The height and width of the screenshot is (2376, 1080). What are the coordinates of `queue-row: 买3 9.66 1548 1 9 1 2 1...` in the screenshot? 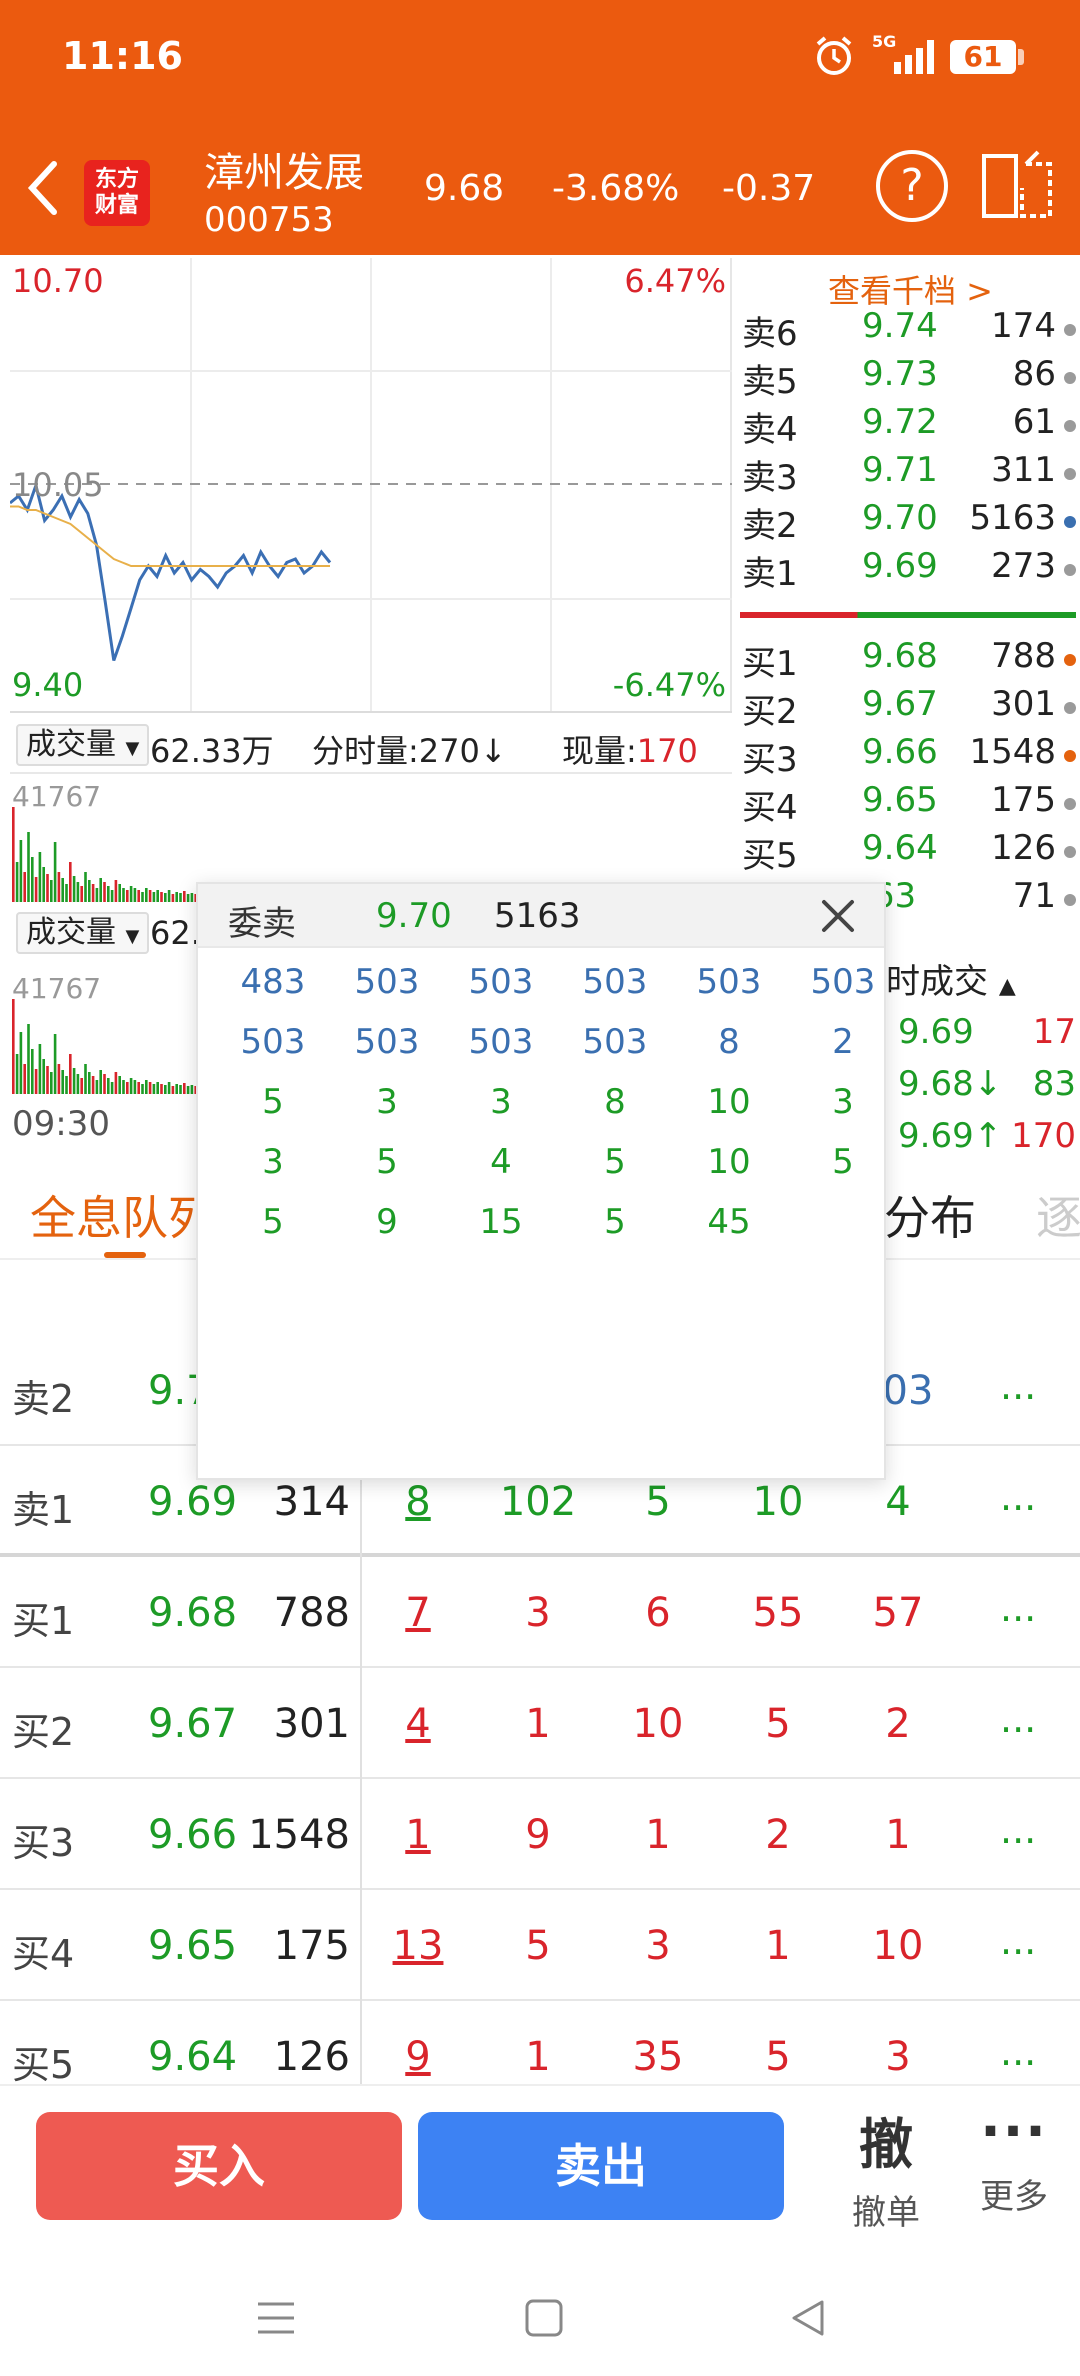 It's located at (540, 1835).